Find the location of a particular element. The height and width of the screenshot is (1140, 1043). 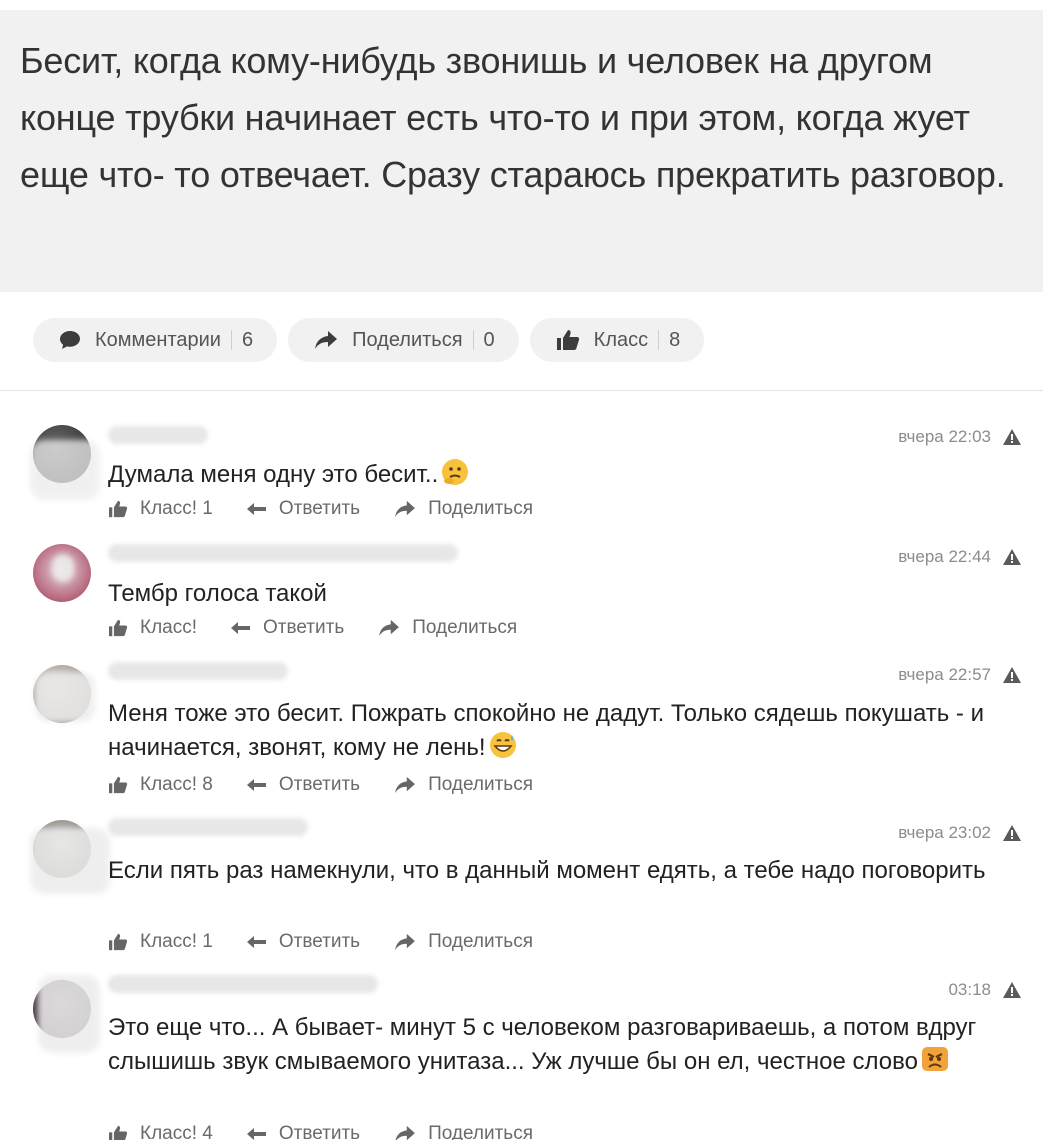

comment-like-button: Класс! 4 is located at coordinates (160, 1131).